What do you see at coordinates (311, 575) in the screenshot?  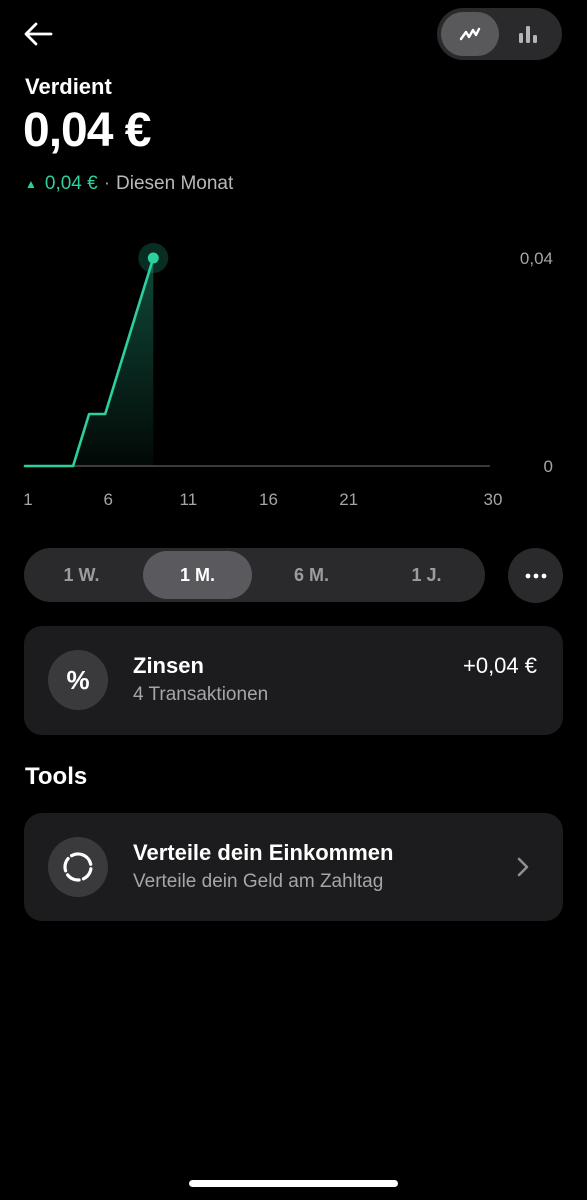 I see `range-option-6m: 6 M.` at bounding box center [311, 575].